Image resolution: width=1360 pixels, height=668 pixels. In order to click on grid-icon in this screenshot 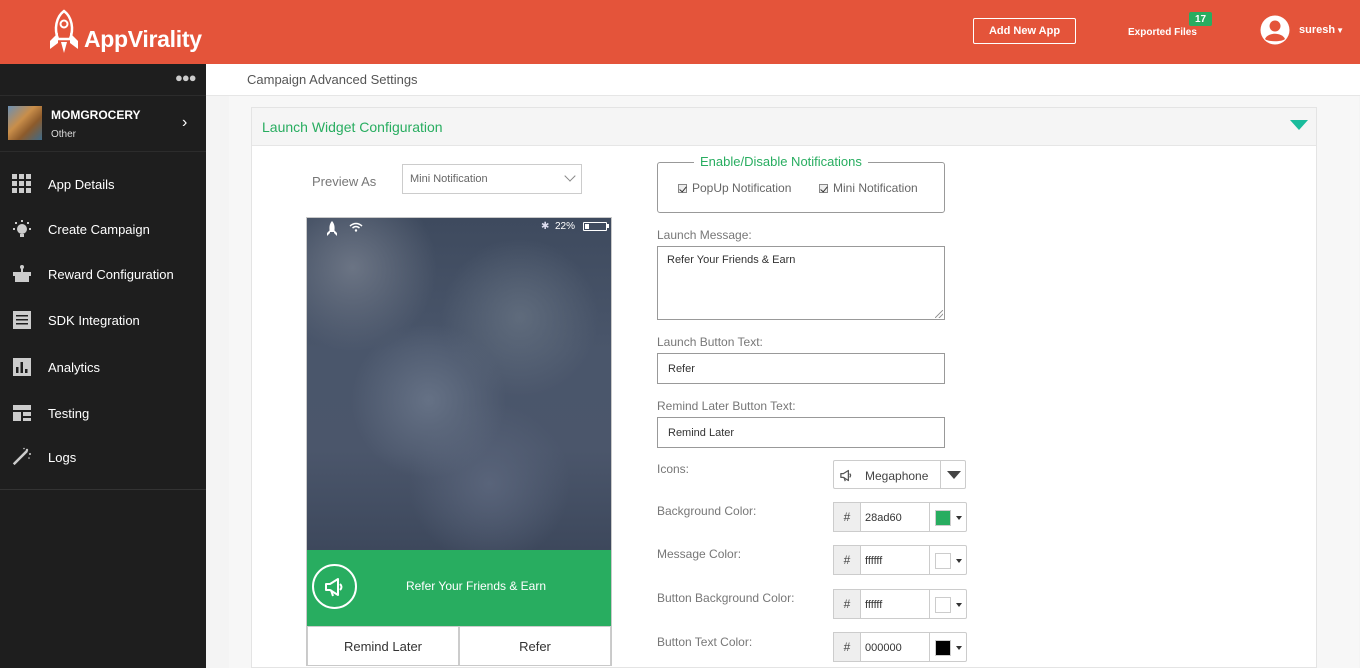, I will do `click(21, 183)`.